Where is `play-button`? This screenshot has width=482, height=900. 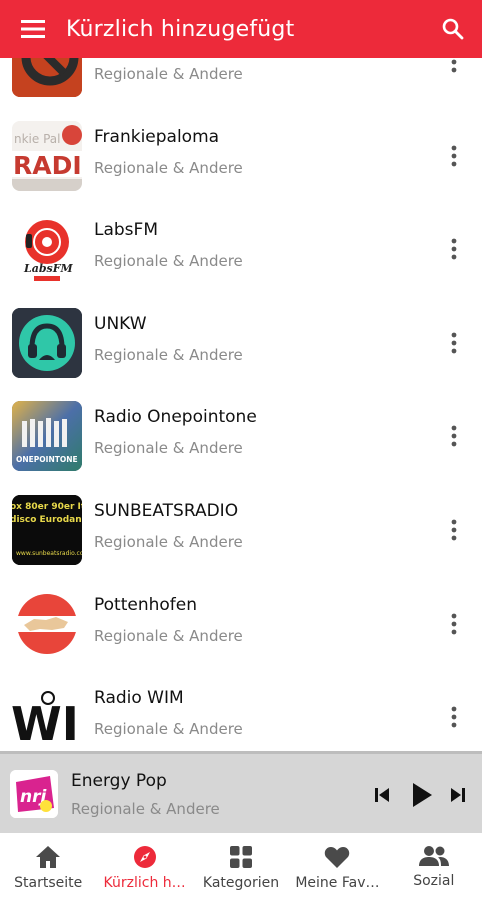 play-button is located at coordinates (422, 795).